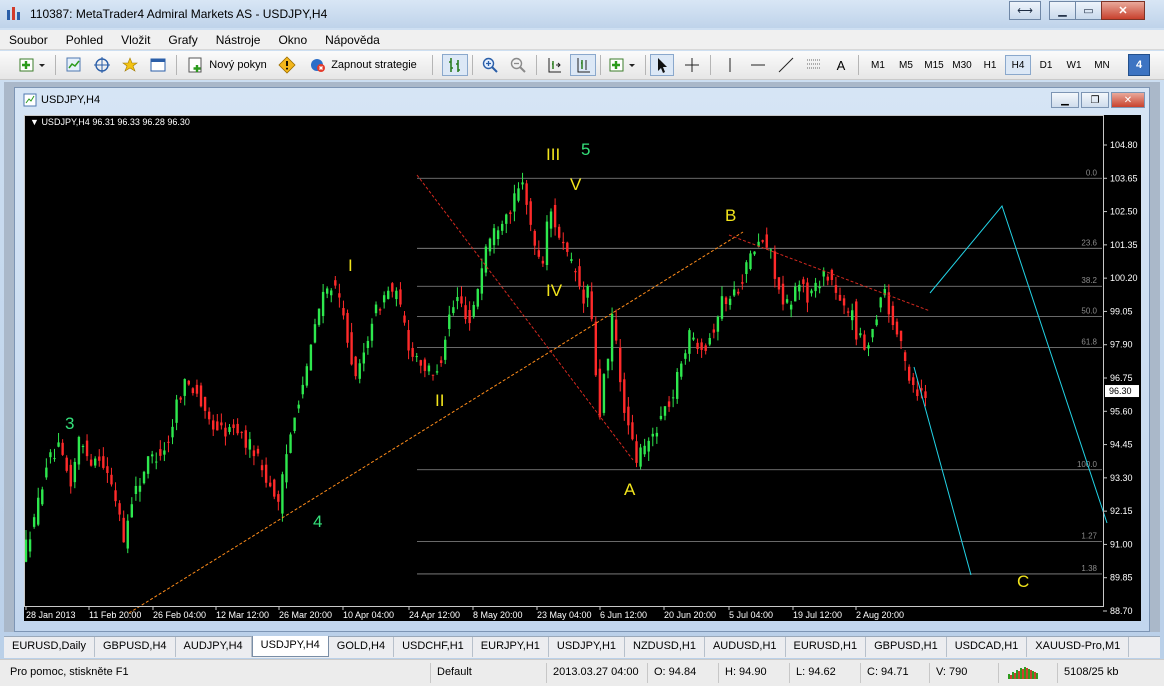  What do you see at coordinates (1139, 65) in the screenshot?
I see `notification-badge: 4` at bounding box center [1139, 65].